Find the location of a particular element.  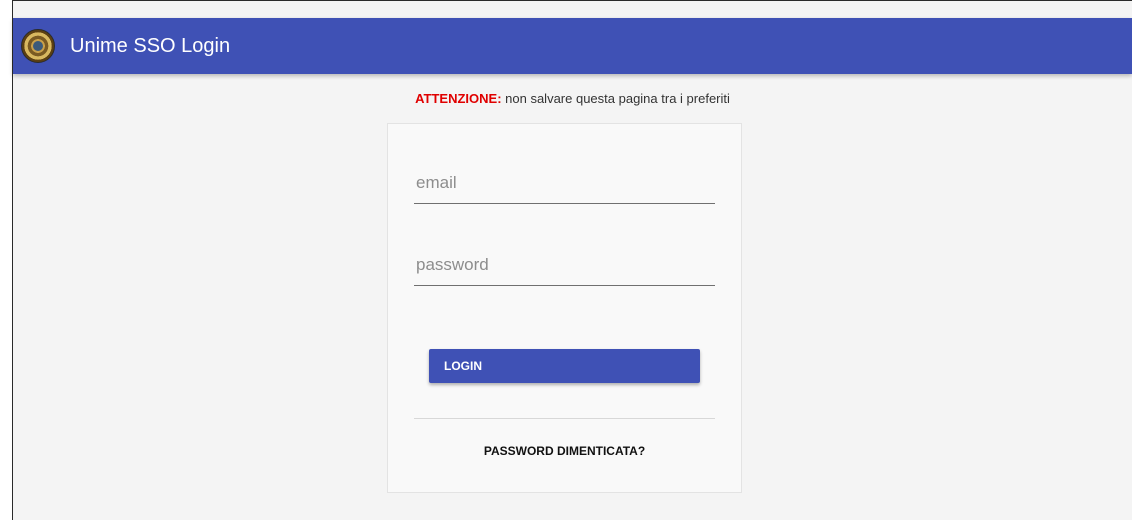

login-button: LOGIN is located at coordinates (564, 366).